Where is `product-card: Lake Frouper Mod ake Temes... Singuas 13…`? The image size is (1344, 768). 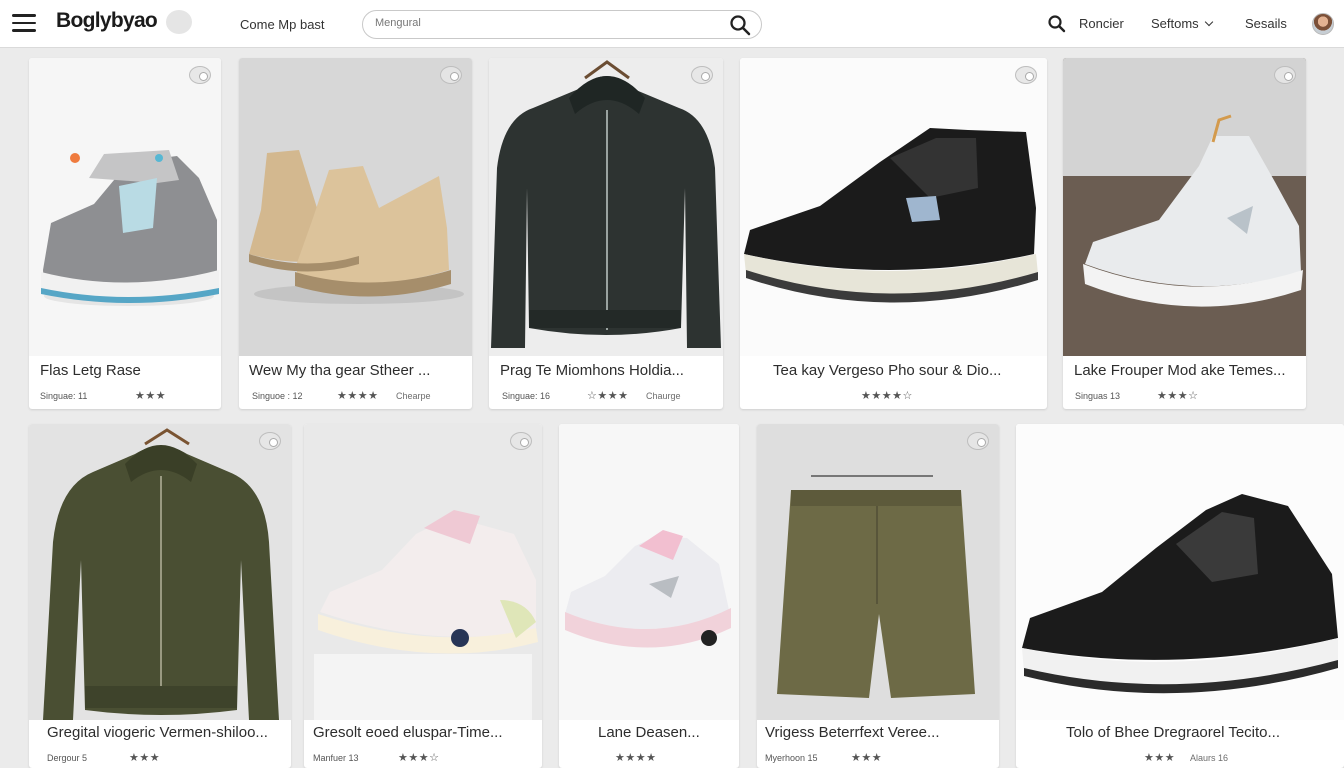
product-card: Lake Frouper Mod ake Temes... Singuas 13… is located at coordinates (1184, 233).